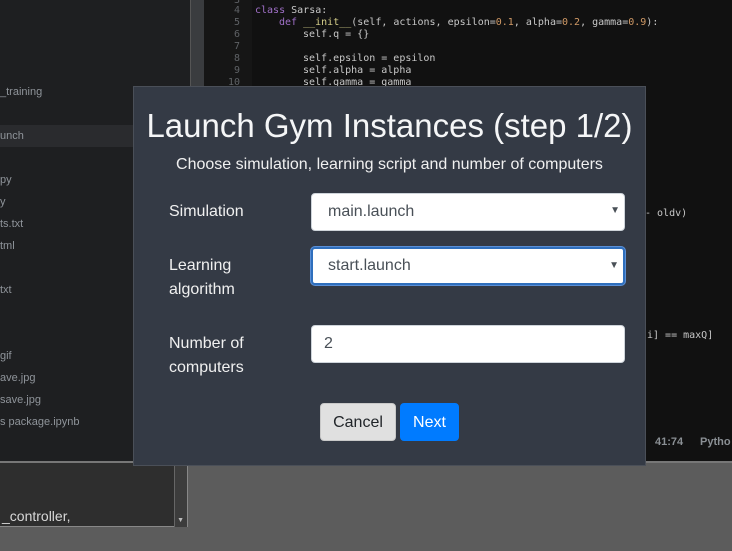 The image size is (732, 551). I want to click on file-tree-item: py, so click(6, 180).